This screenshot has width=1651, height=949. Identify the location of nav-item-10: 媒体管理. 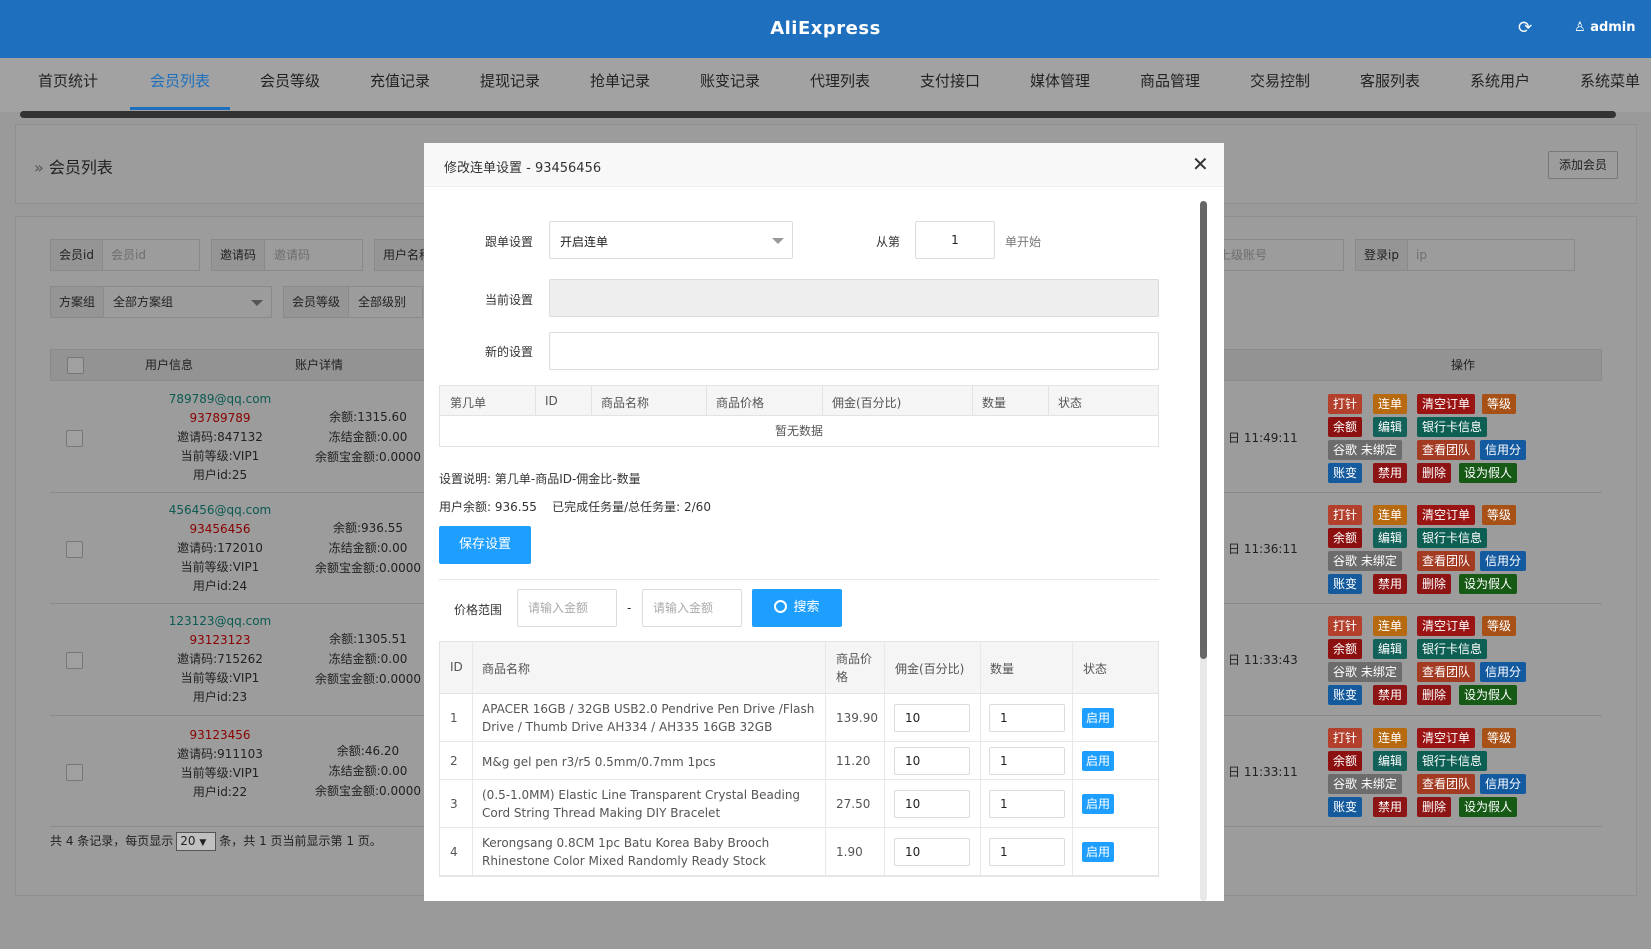
(1060, 85).